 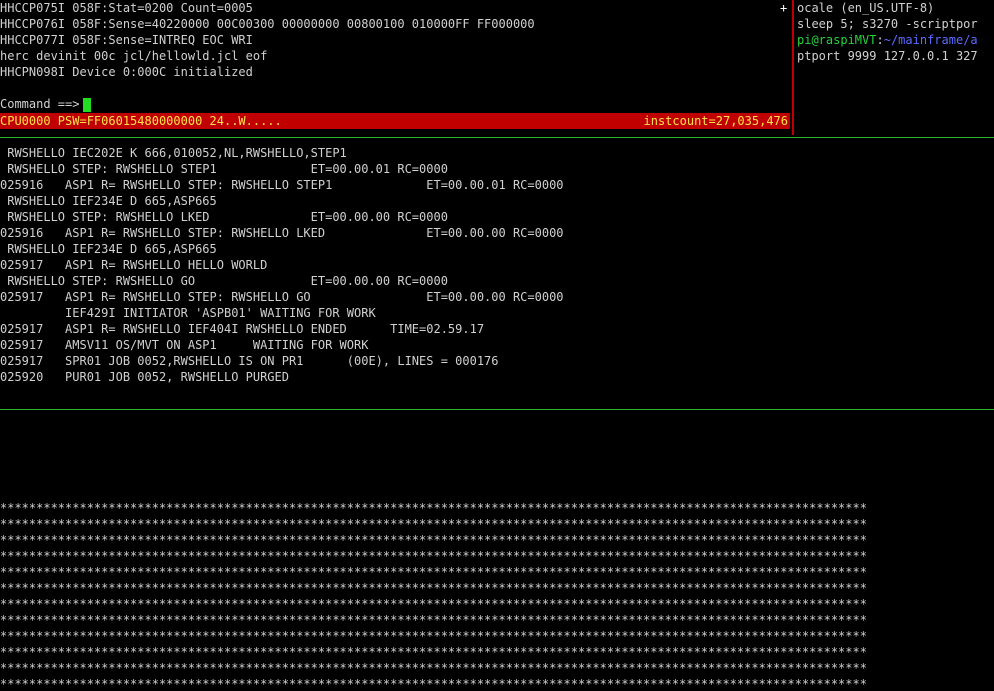 What do you see at coordinates (126, 40) in the screenshot?
I see `log-line: HHCCP077I 058F:Sense=INTREQ EOC WRI` at bounding box center [126, 40].